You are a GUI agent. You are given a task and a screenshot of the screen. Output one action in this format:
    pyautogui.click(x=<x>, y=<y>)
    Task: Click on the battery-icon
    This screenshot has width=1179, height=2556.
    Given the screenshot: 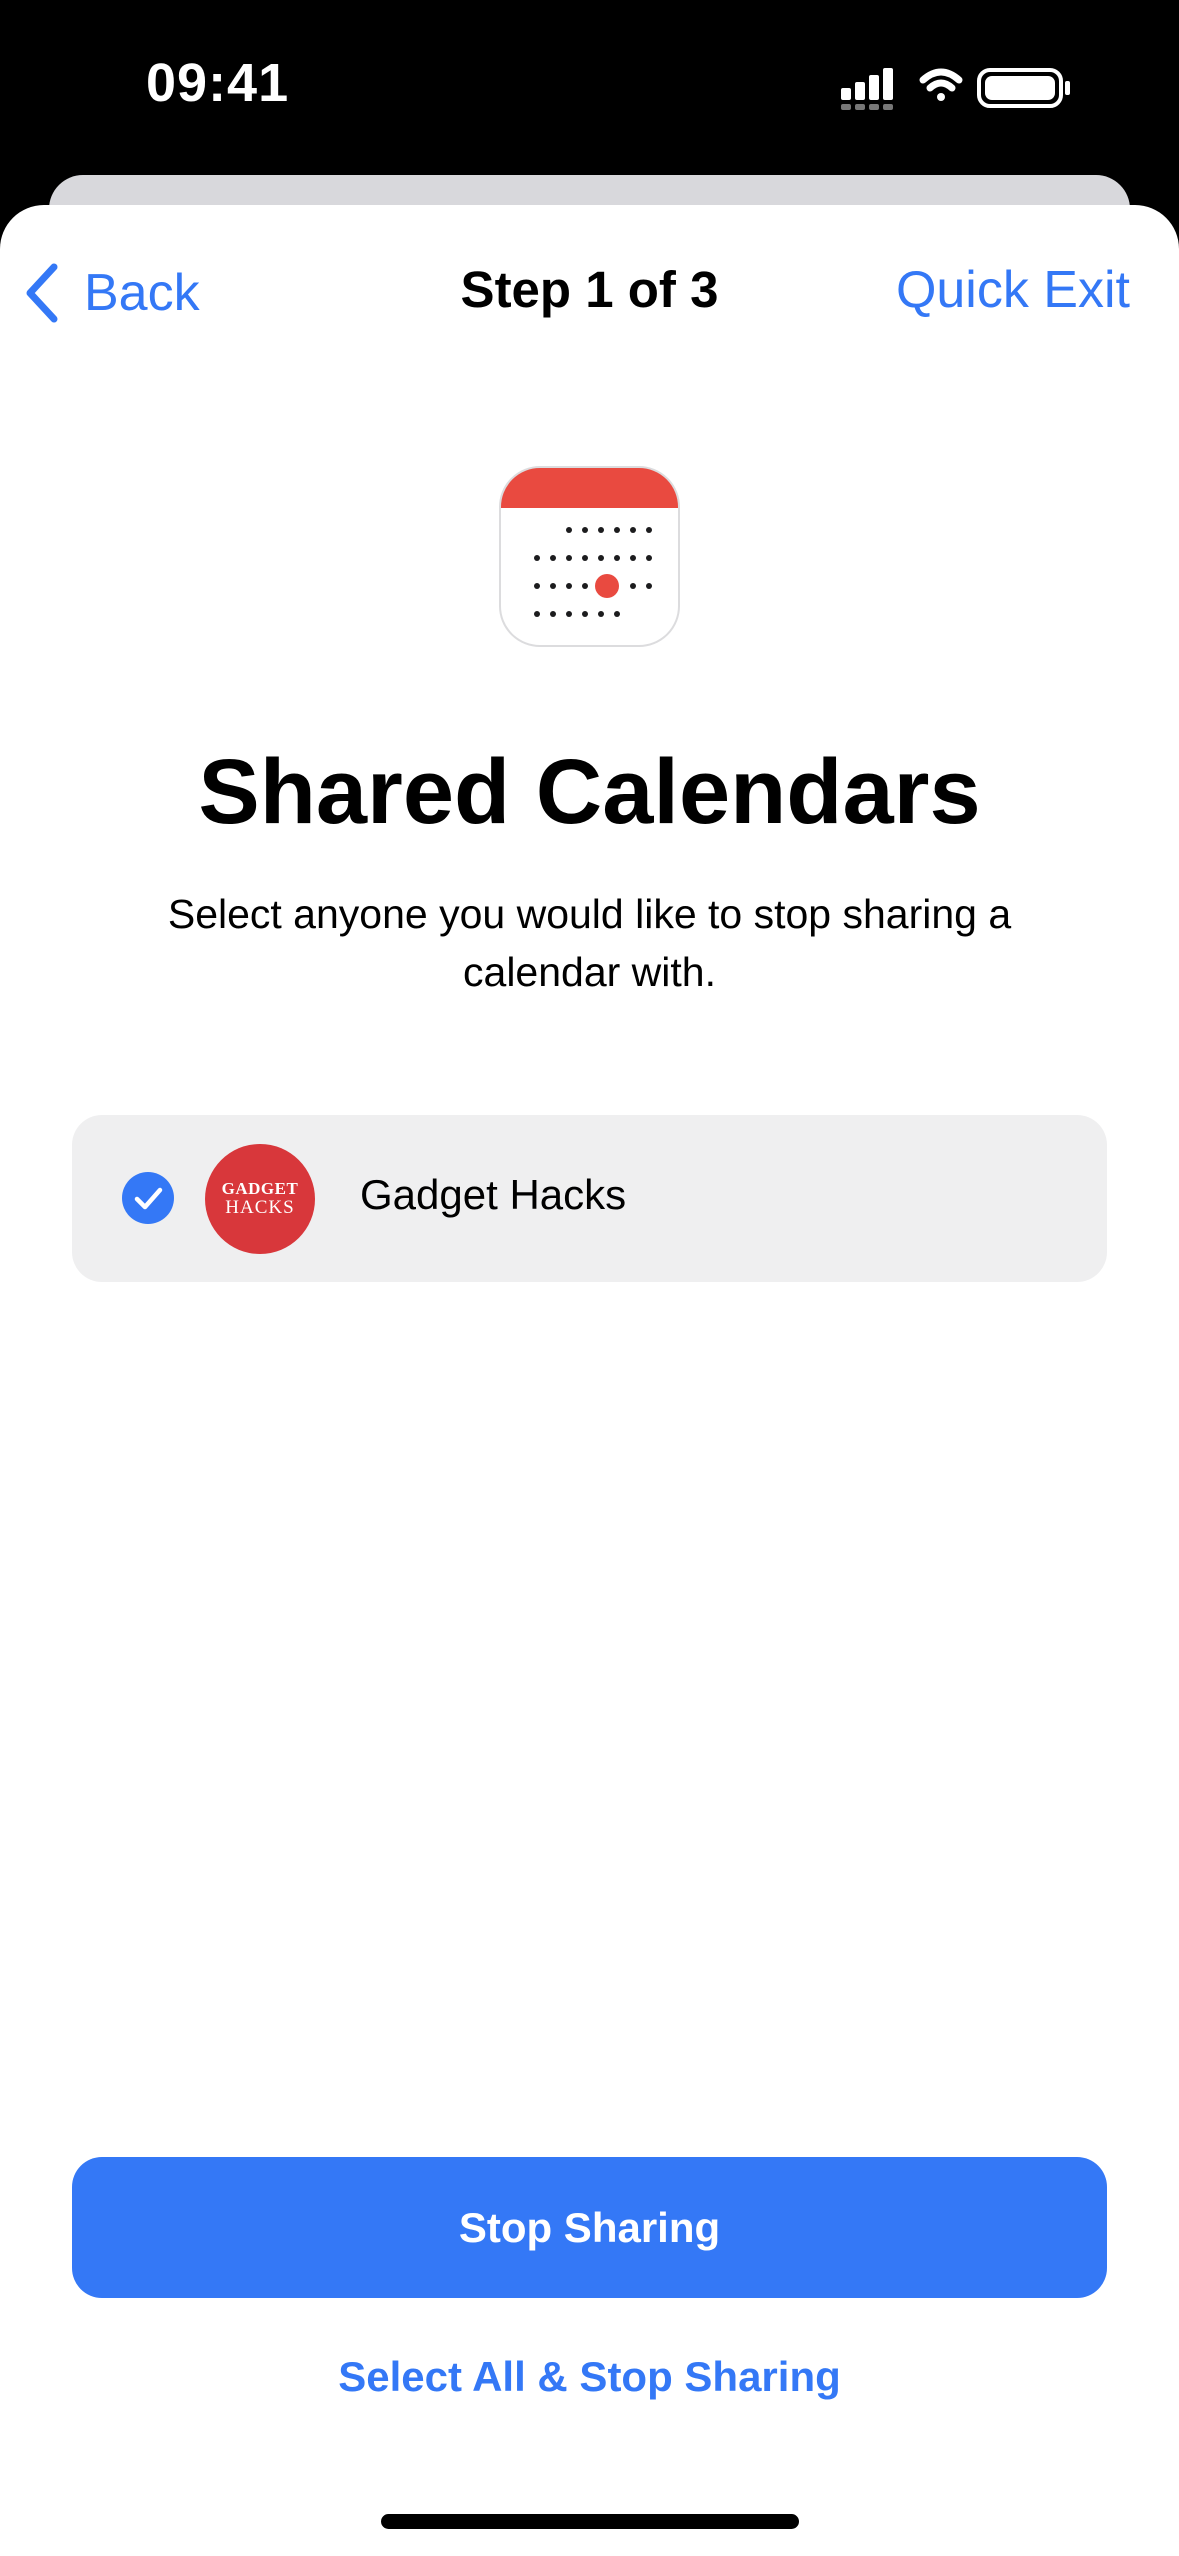 What is the action you would take?
    pyautogui.click(x=1023, y=88)
    